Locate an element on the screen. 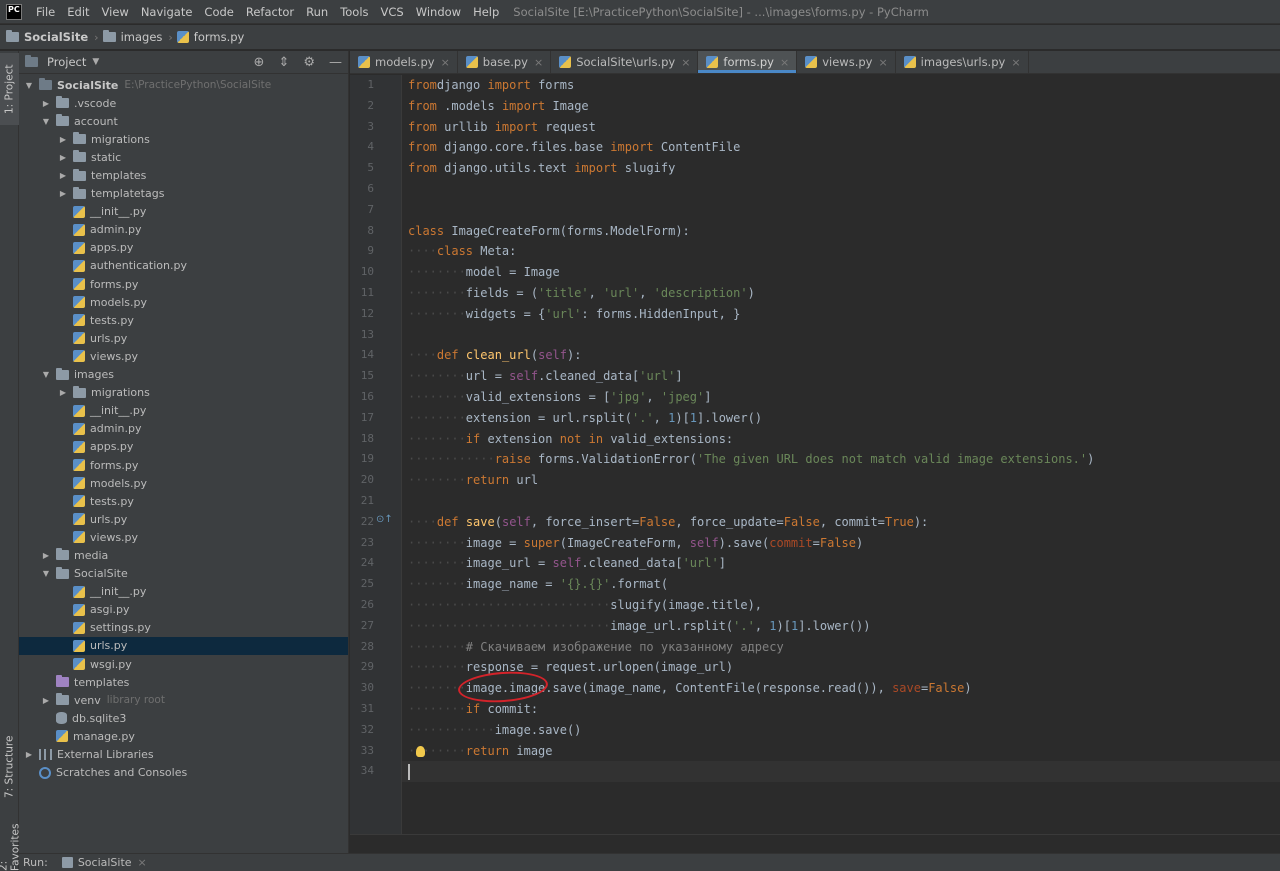 The height and width of the screenshot is (871, 1280). collapse-all-icon: ⇕ is located at coordinates (283, 62).